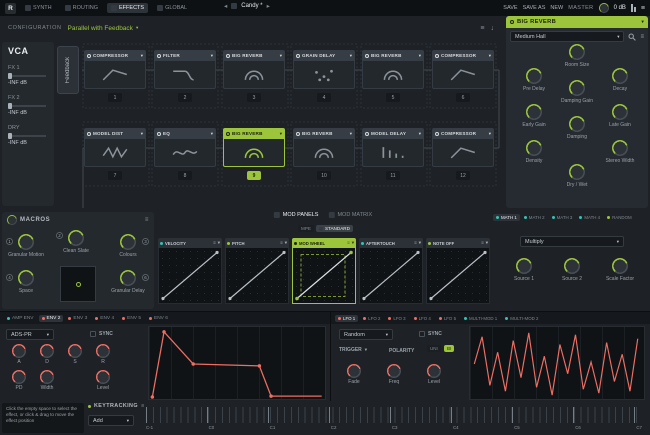  I want to click on knob-sustain: S, so click(75, 354).